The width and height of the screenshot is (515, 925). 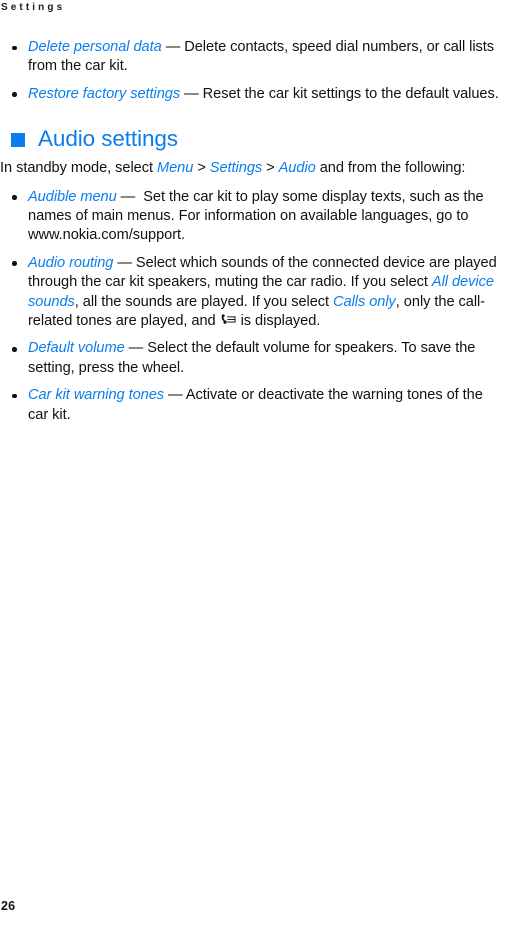 I want to click on menu-path-settings: Settings, so click(x=236, y=168).